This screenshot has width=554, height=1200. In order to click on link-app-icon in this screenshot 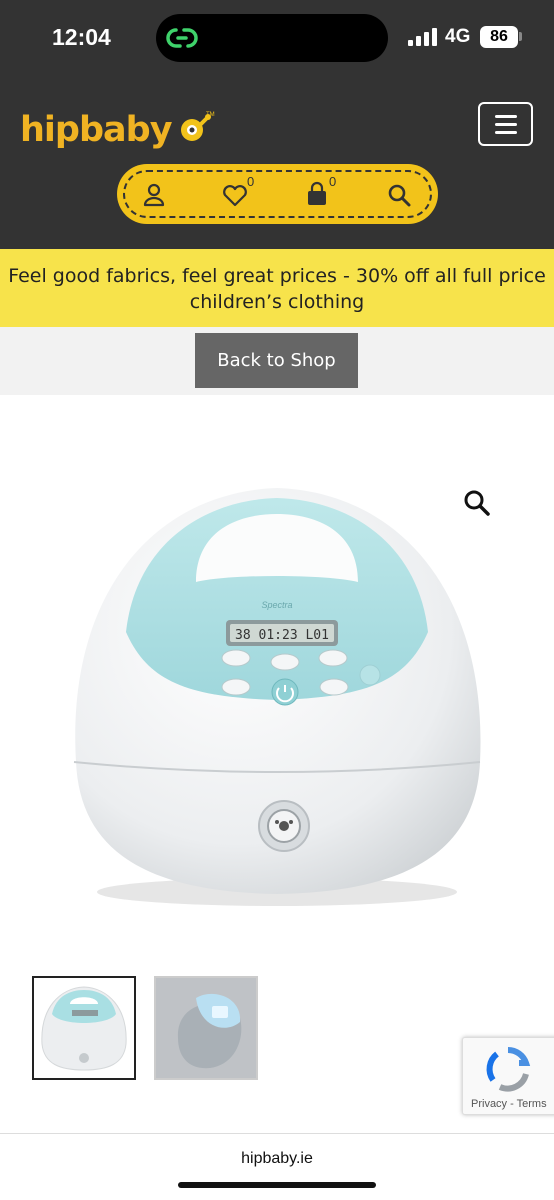, I will do `click(182, 38)`.